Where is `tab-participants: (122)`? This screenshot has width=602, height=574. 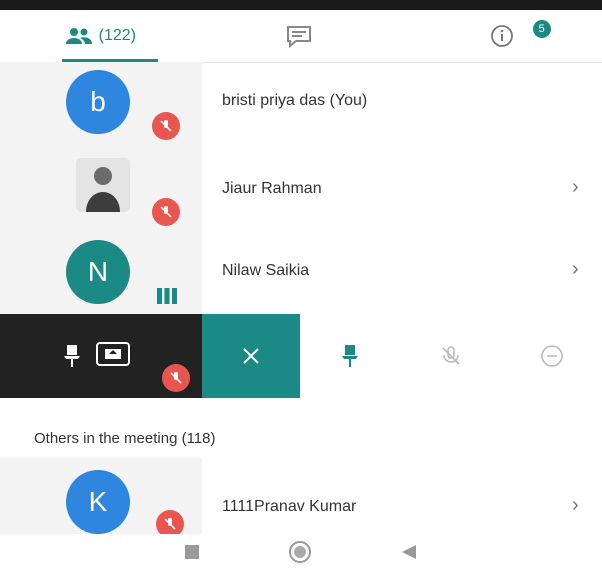 tab-participants: (122) is located at coordinates (100, 36).